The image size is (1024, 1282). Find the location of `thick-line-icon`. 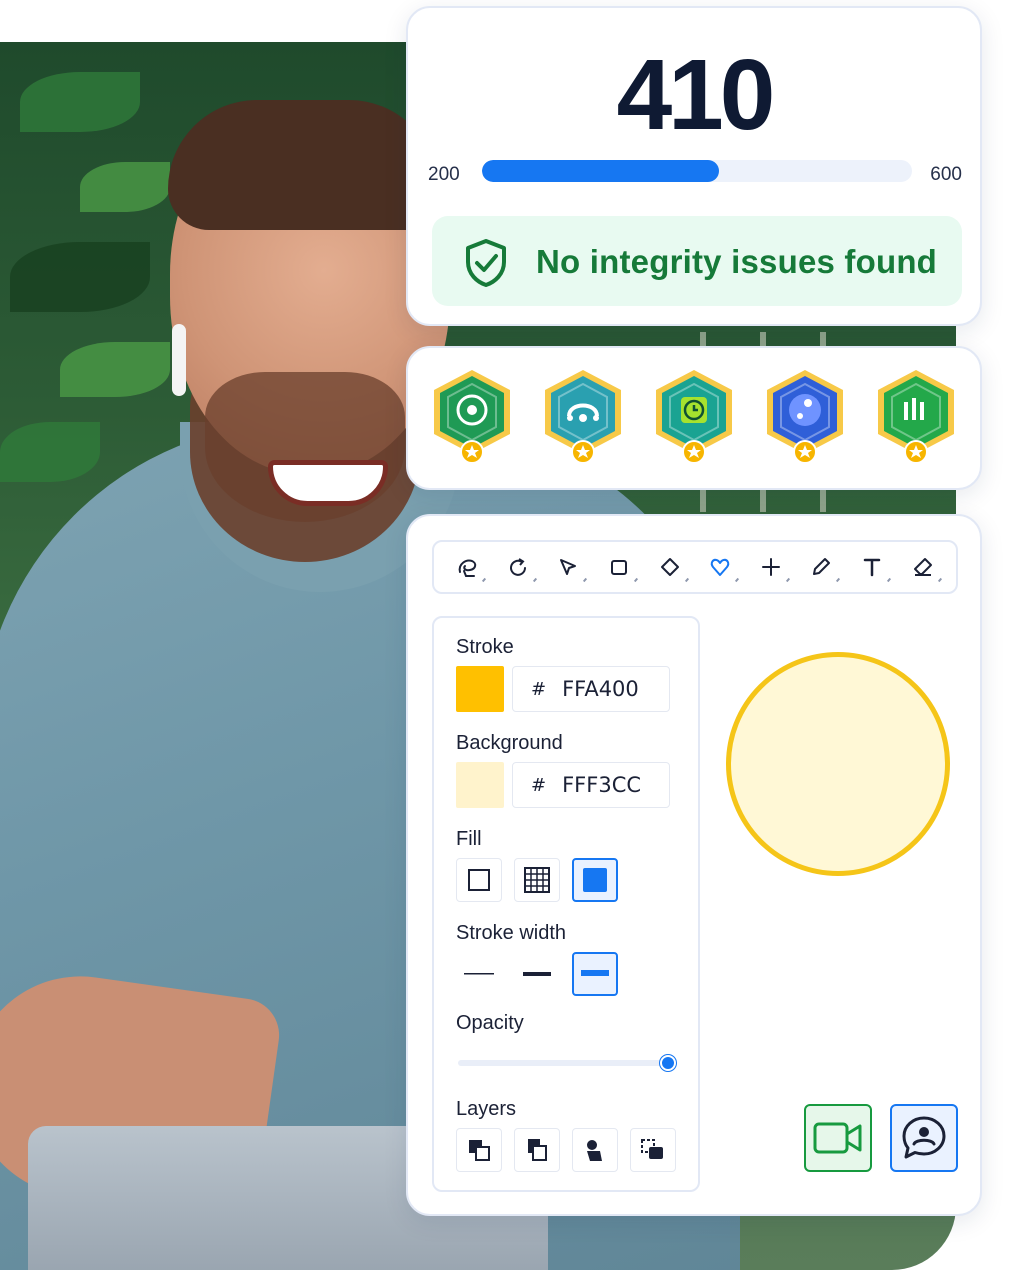

thick-line-icon is located at coordinates (595, 973).